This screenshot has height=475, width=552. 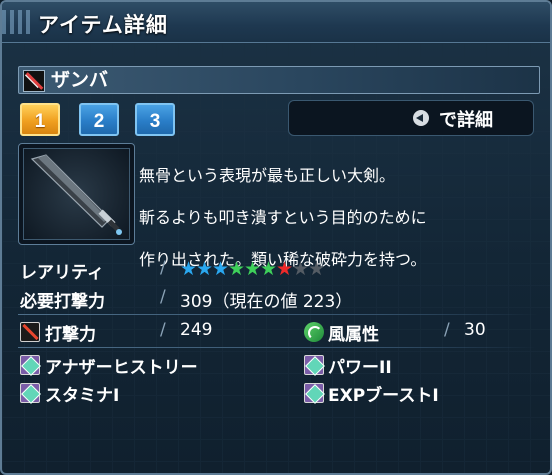 What do you see at coordinates (121, 368) in the screenshot?
I see `ability-label: アナザーヒストリー` at bounding box center [121, 368].